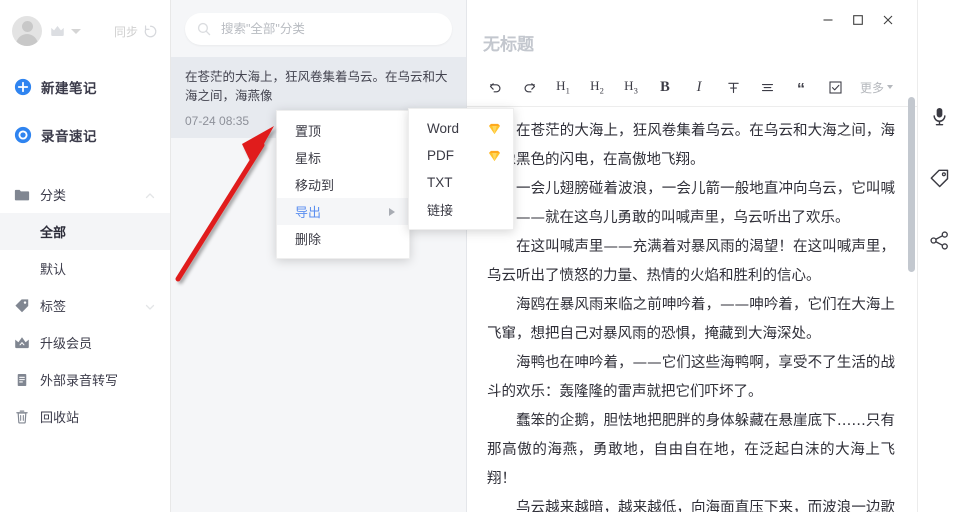 This screenshot has width=960, height=512. What do you see at coordinates (150, 31) in the screenshot?
I see `refresh-icon` at bounding box center [150, 31].